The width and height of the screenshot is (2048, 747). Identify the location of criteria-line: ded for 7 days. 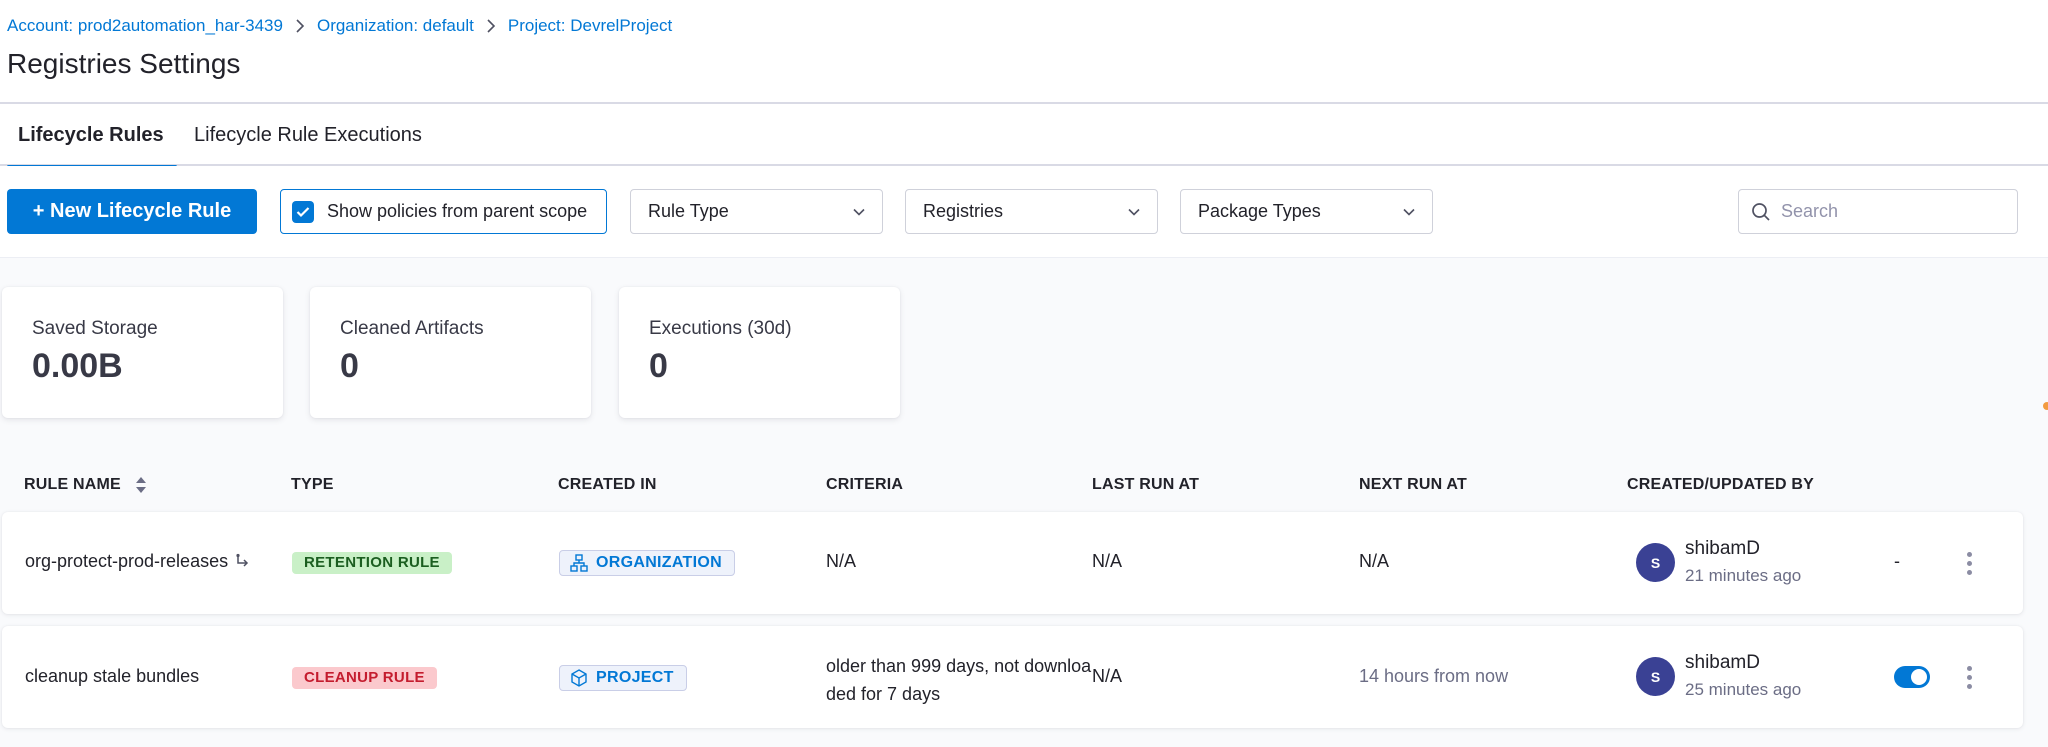
(883, 694).